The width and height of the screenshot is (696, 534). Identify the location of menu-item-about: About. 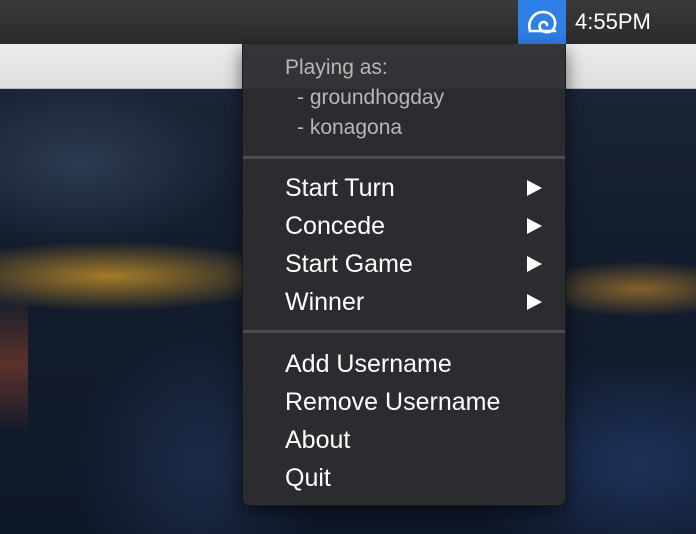
(404, 440).